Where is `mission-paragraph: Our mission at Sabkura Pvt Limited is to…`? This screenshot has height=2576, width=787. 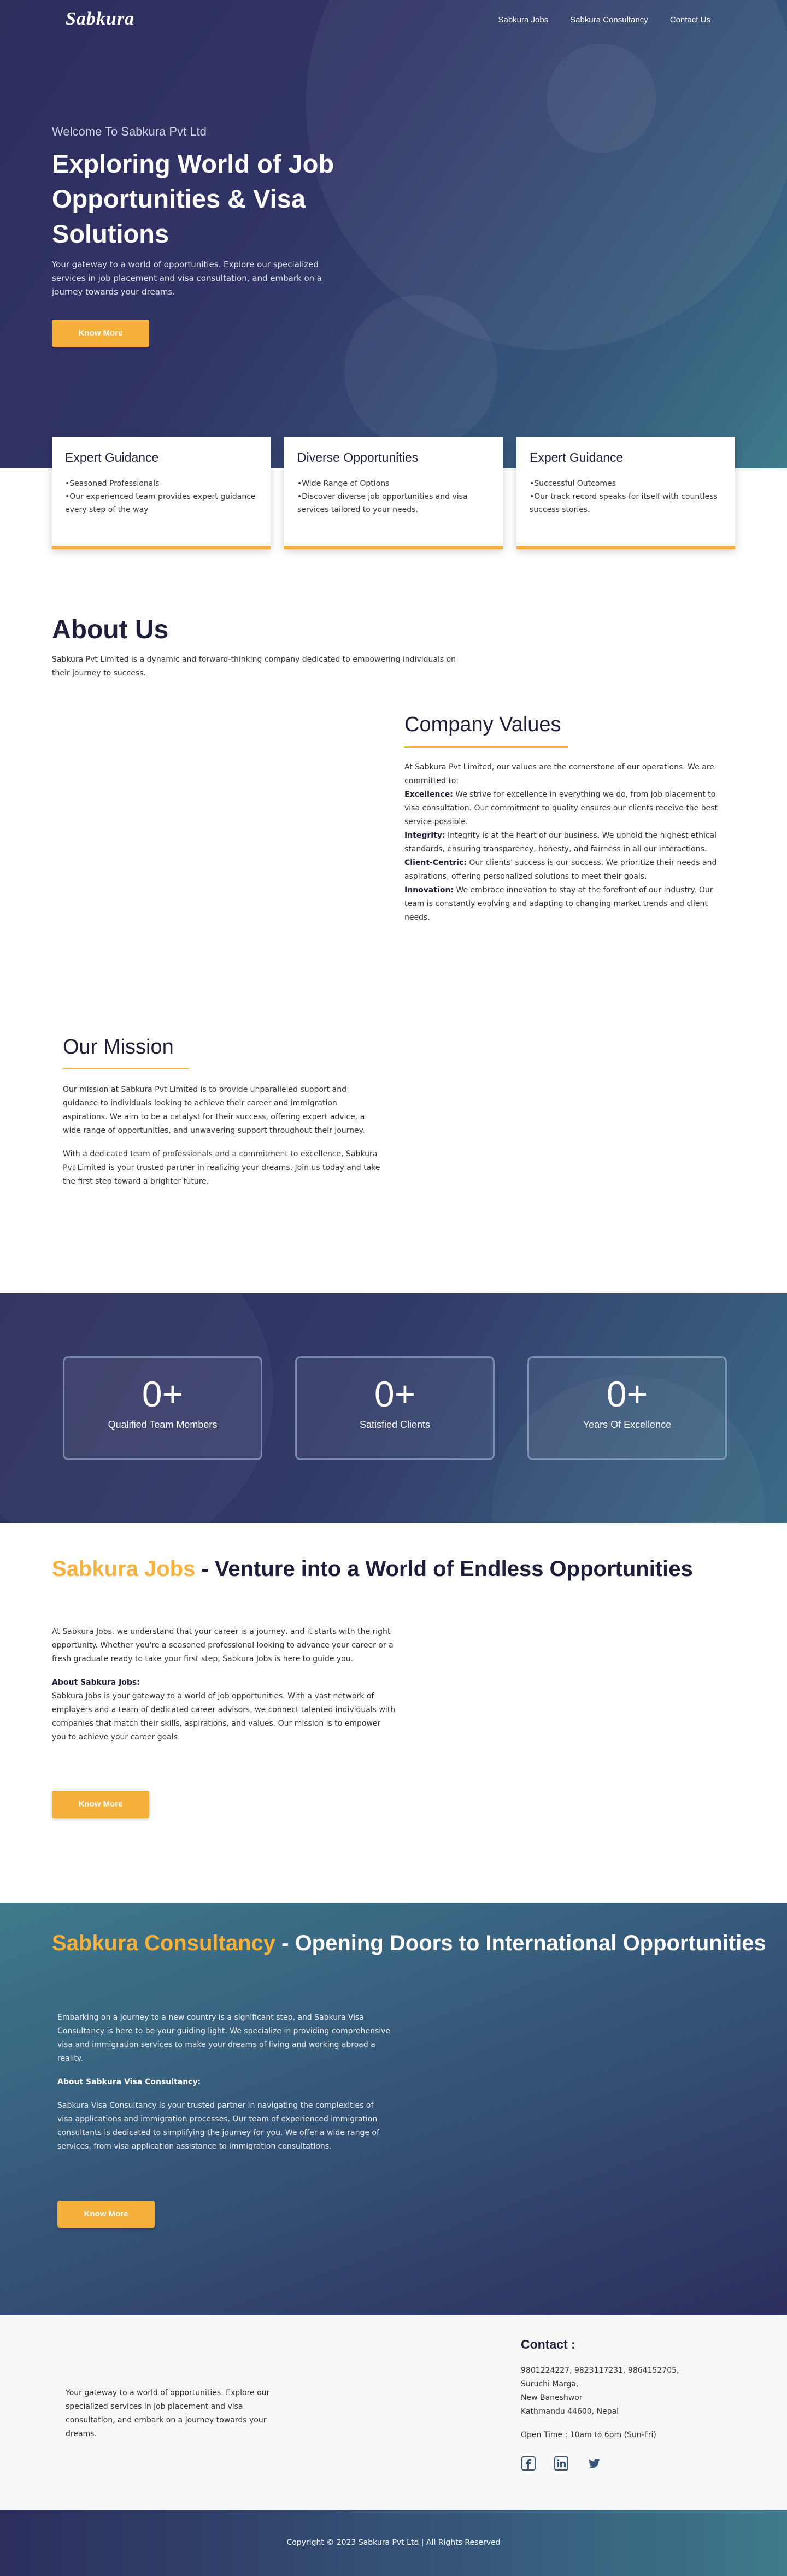 mission-paragraph: Our mission at Sabkura Pvt Limited is to… is located at coordinates (214, 1110).